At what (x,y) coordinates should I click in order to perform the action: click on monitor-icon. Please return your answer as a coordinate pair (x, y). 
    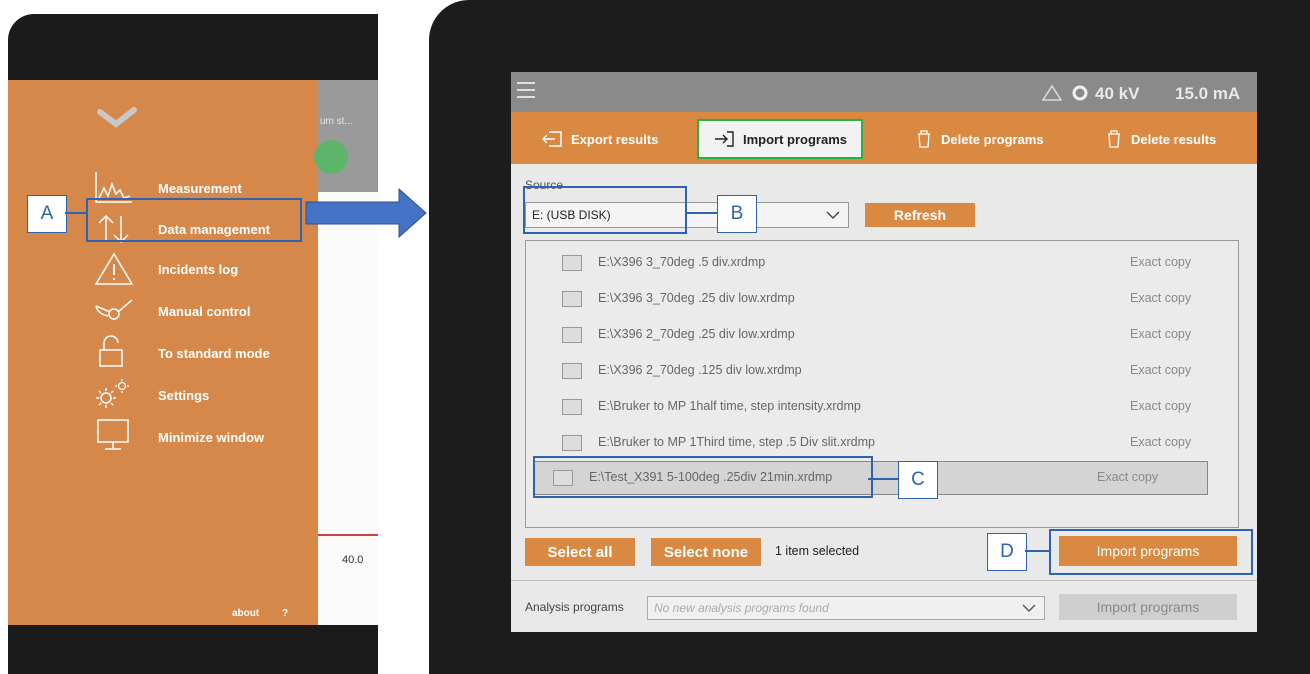
    Looking at the image, I should click on (113, 434).